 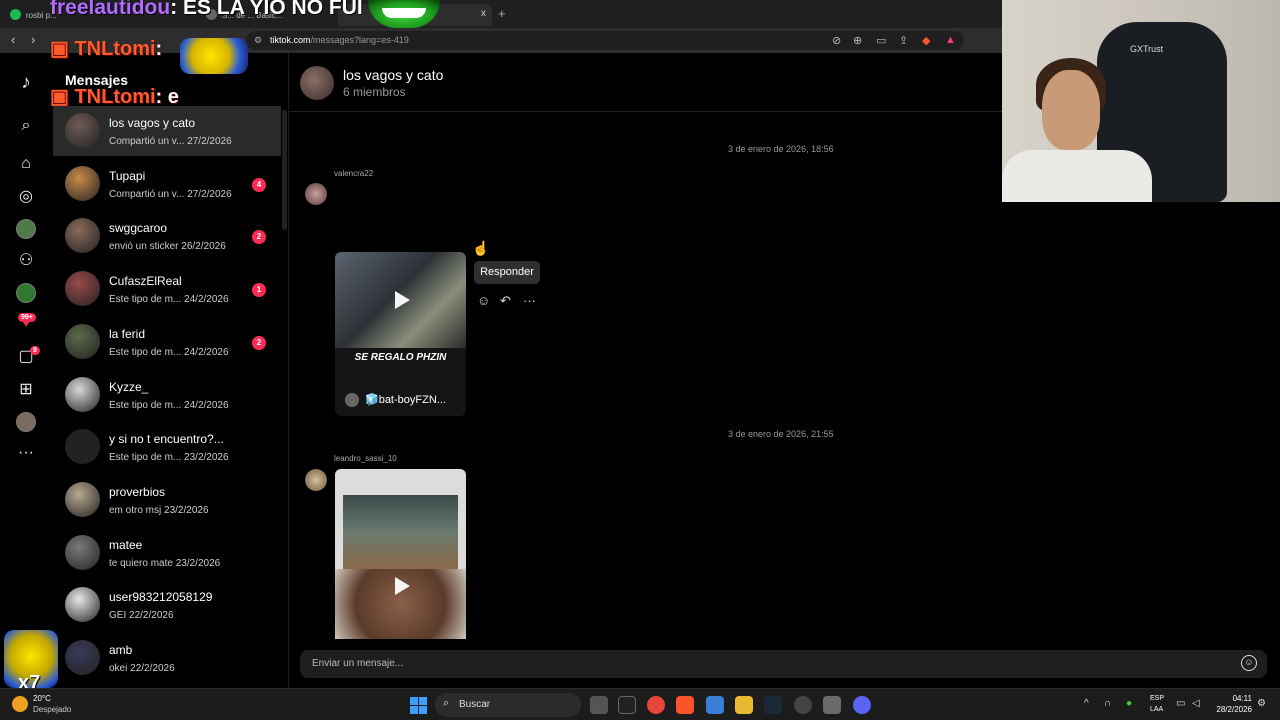 I want to click on stream-chat-banner: freelautidou: ES LA YIO NO FUI, so click(x=206, y=10).